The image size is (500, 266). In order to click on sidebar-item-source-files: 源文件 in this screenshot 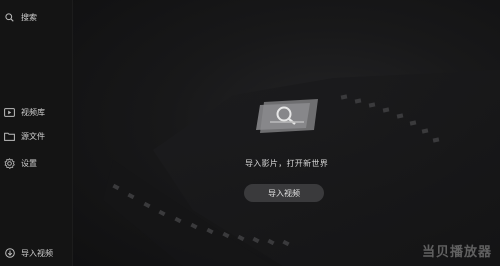, I will do `click(24, 136)`.